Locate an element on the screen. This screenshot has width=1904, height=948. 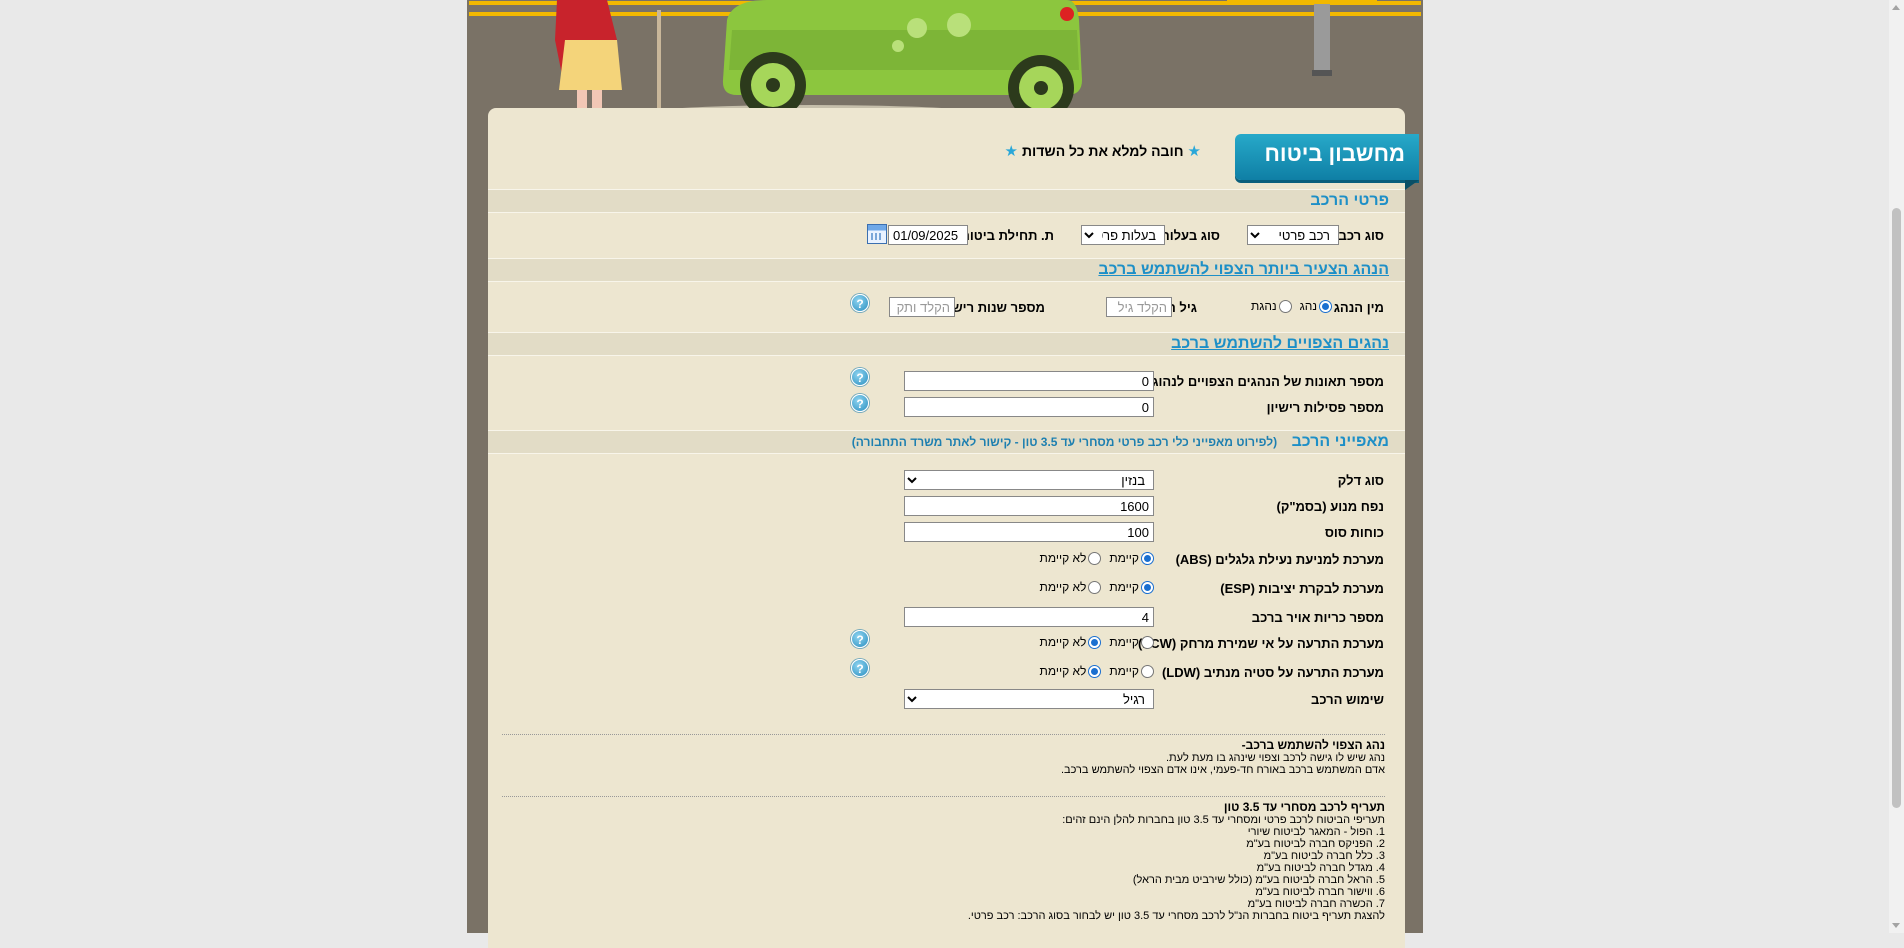
gender-male-radio is located at coordinates (1325, 306).